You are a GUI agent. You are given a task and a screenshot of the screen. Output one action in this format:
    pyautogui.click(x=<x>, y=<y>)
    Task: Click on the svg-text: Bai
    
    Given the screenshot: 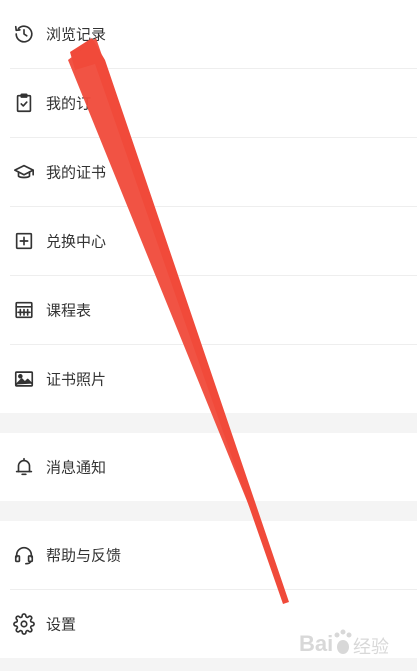 What is the action you would take?
    pyautogui.click(x=316, y=643)
    